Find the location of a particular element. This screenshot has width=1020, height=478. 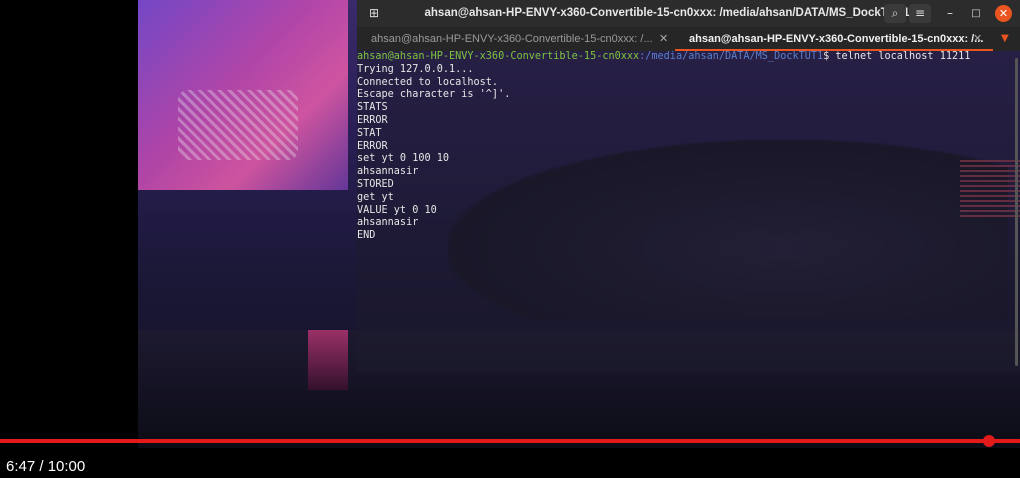

terminal-new-tab-icon: ⊞ is located at coordinates (374, 13).